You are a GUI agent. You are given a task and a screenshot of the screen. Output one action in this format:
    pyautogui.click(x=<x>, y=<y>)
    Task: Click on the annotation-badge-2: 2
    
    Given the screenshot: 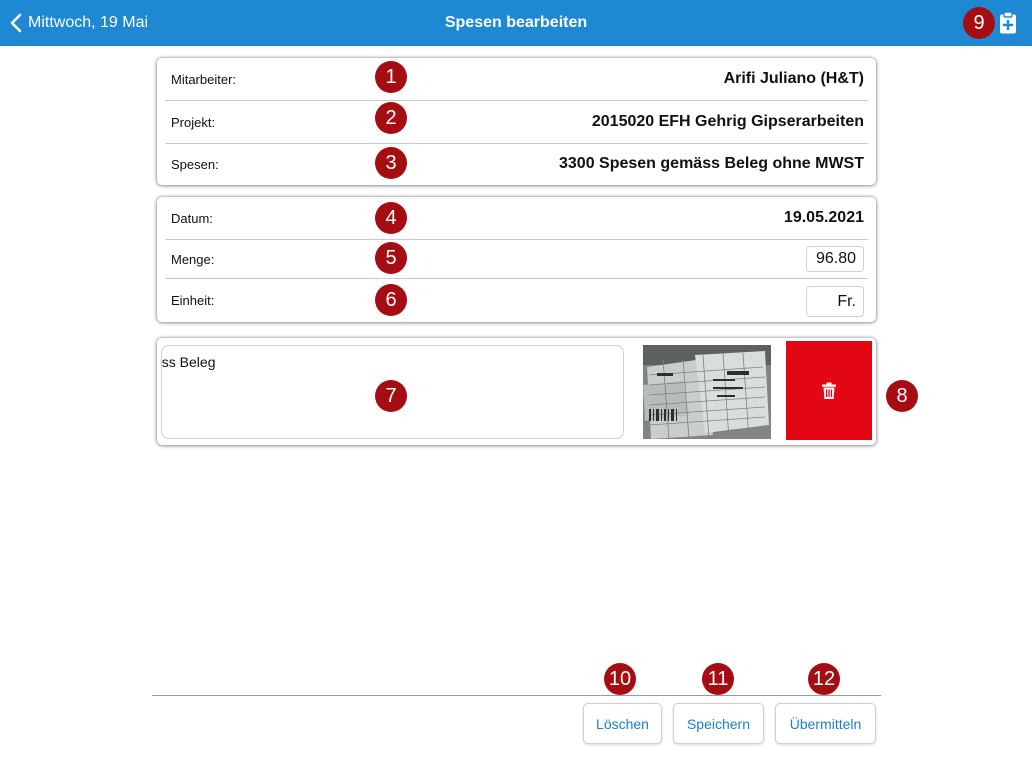 What is the action you would take?
    pyautogui.click(x=391, y=118)
    